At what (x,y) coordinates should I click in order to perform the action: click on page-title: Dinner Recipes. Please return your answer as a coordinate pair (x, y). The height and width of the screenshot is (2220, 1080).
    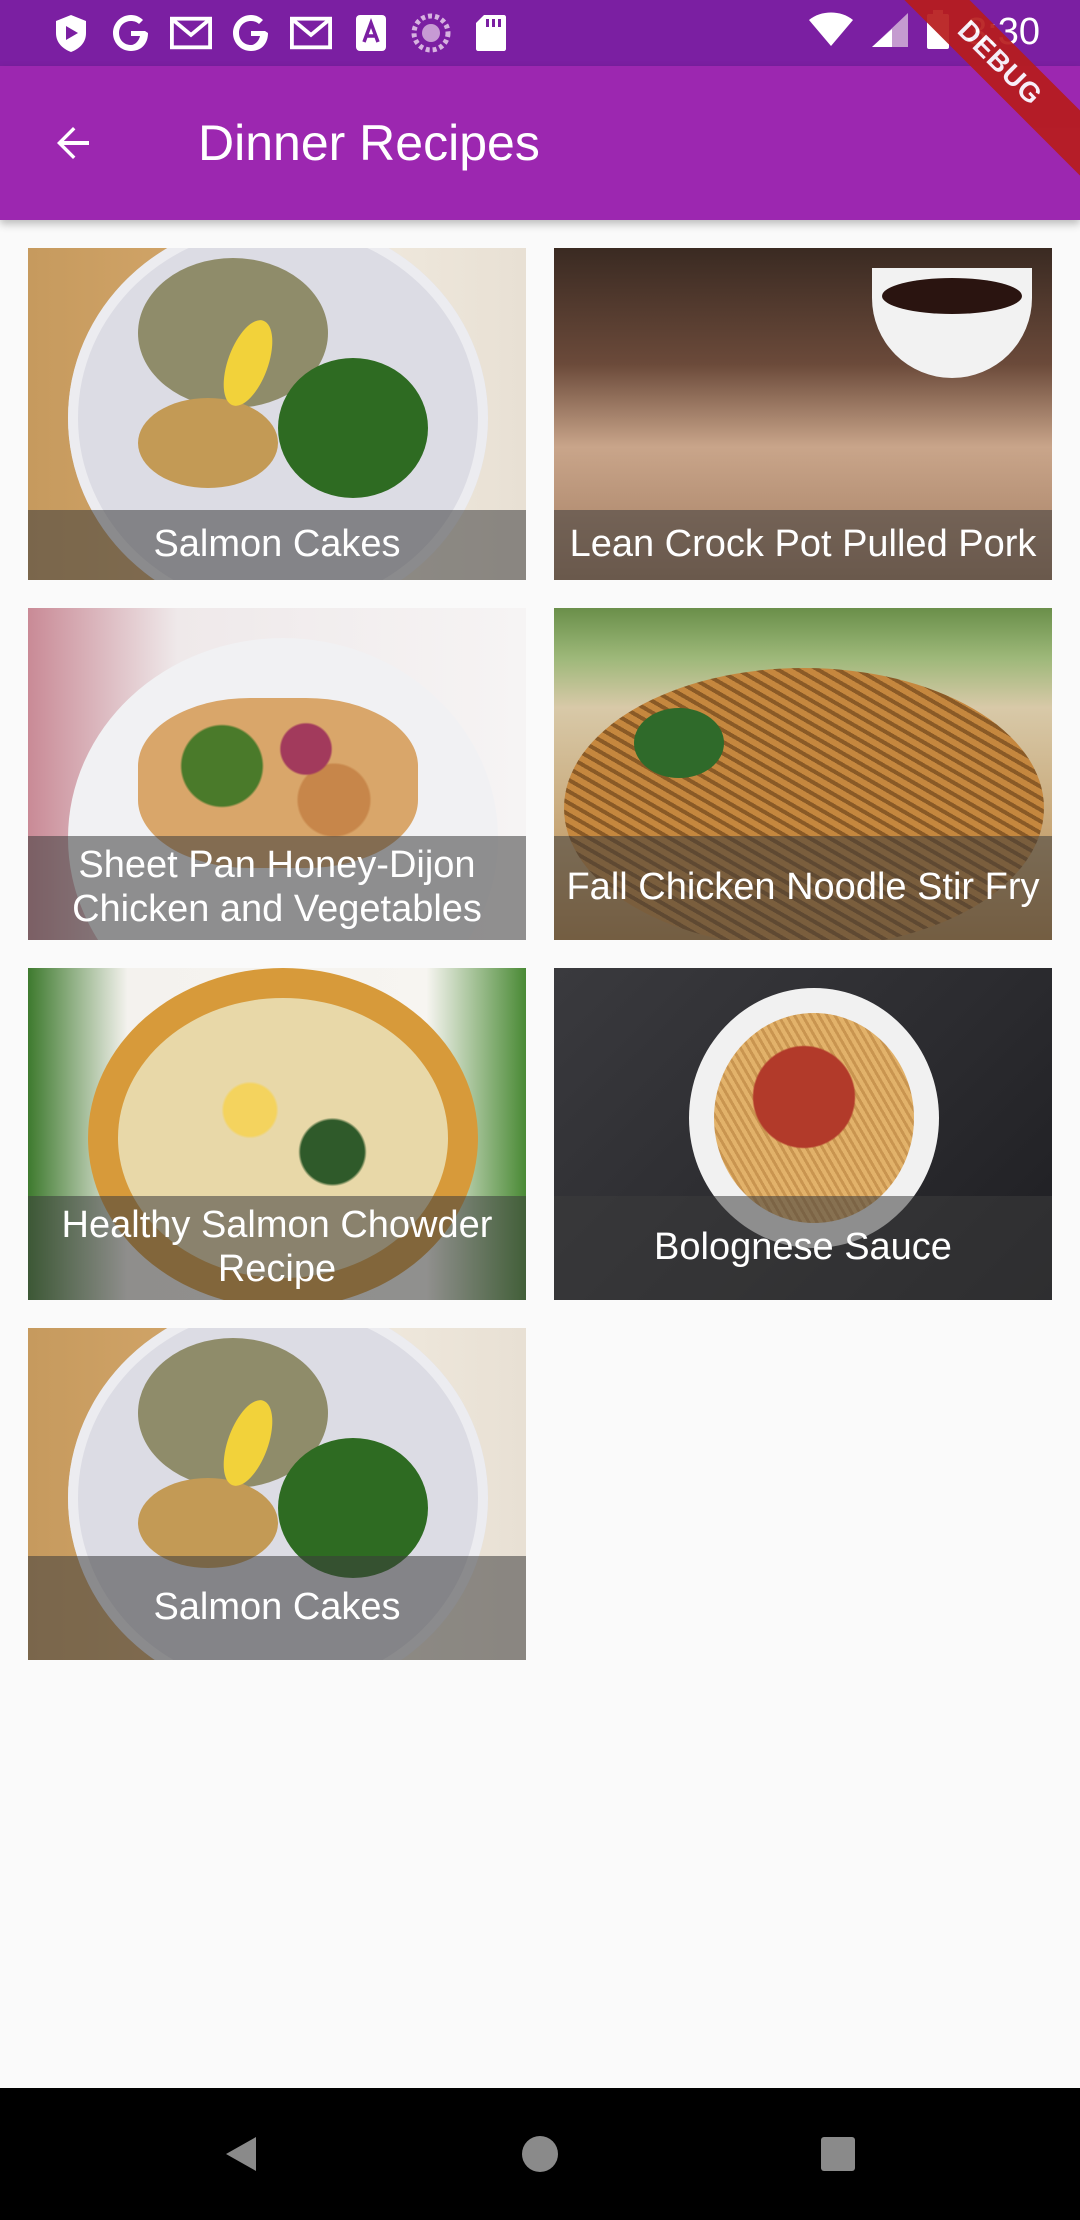
    Looking at the image, I should click on (369, 143).